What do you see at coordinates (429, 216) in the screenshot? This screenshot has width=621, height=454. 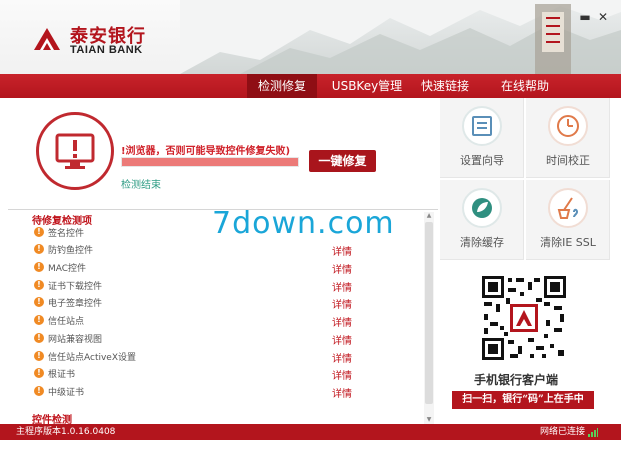 I see `scroll-up-icon: ▲` at bounding box center [429, 216].